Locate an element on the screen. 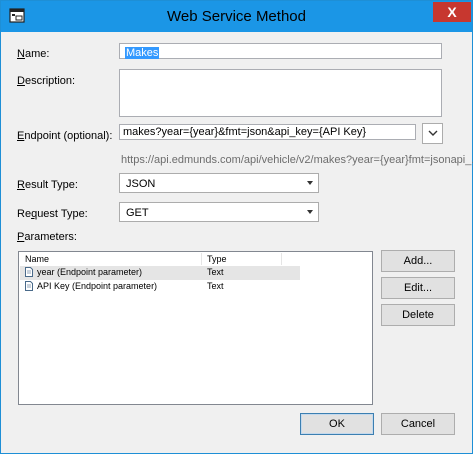 This screenshot has width=473, height=454. cancel-button: Cancel is located at coordinates (418, 424).